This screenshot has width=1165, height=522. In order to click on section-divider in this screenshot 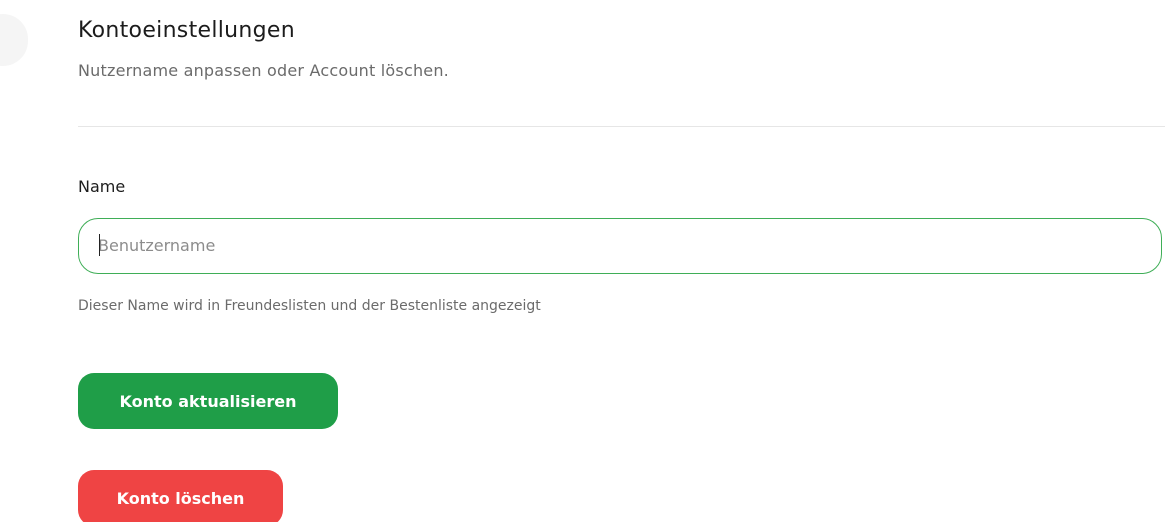, I will do `click(621, 126)`.